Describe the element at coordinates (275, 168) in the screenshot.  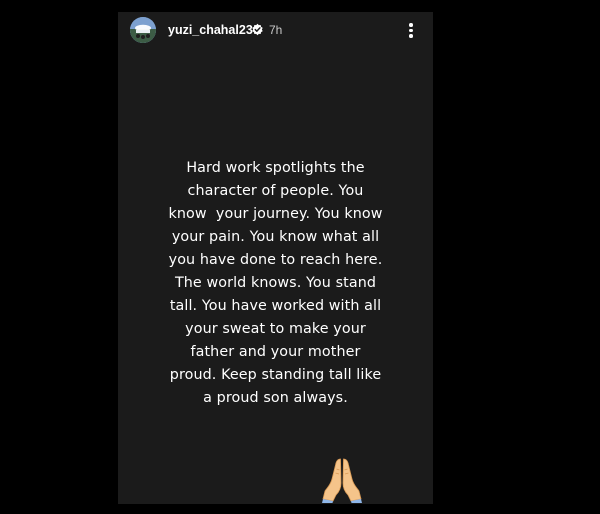
I see `message-line: Hard work spotlights the` at that location.